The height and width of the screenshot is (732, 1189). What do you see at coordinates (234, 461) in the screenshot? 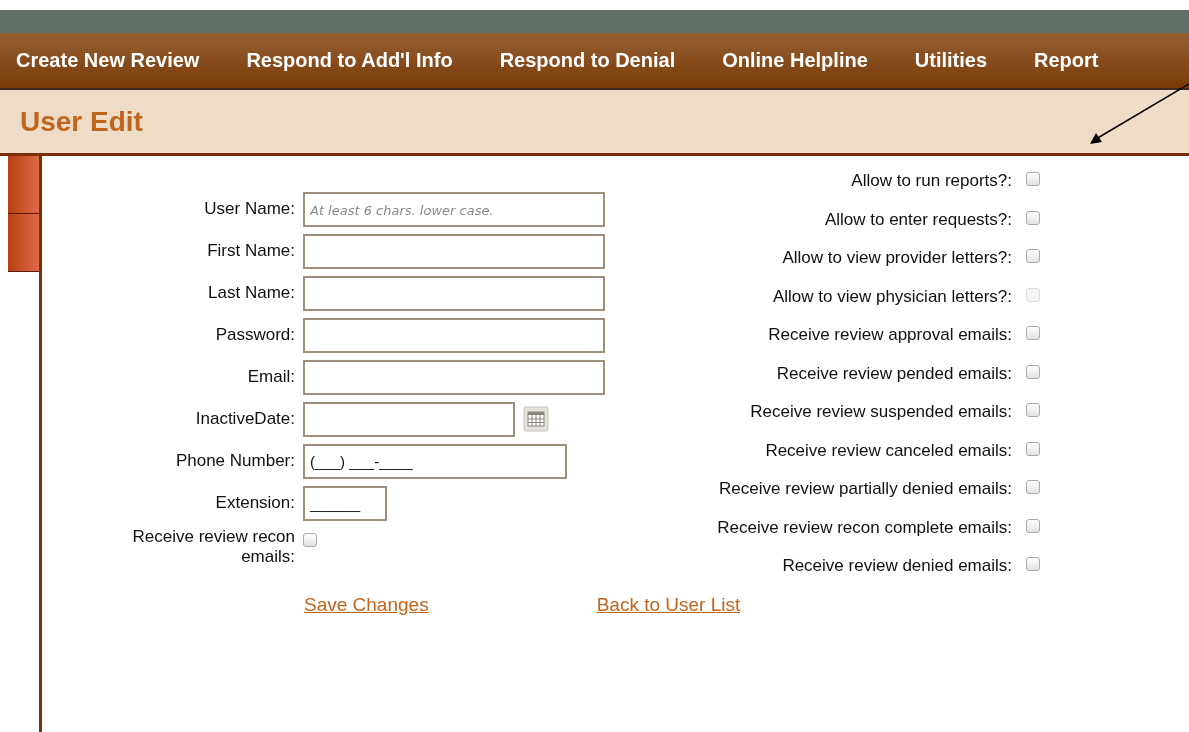
I see `field-label: Phone Number:` at bounding box center [234, 461].